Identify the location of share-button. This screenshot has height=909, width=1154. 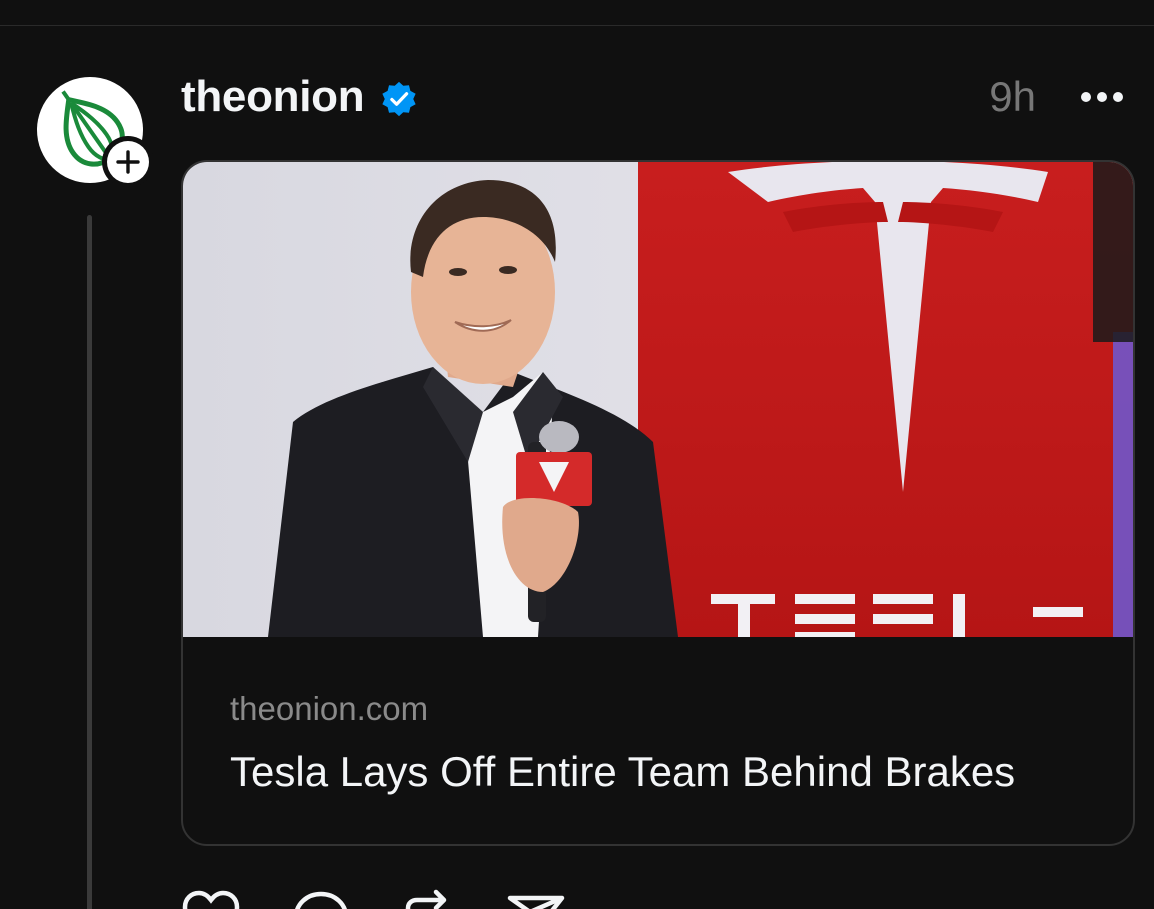
(536, 898).